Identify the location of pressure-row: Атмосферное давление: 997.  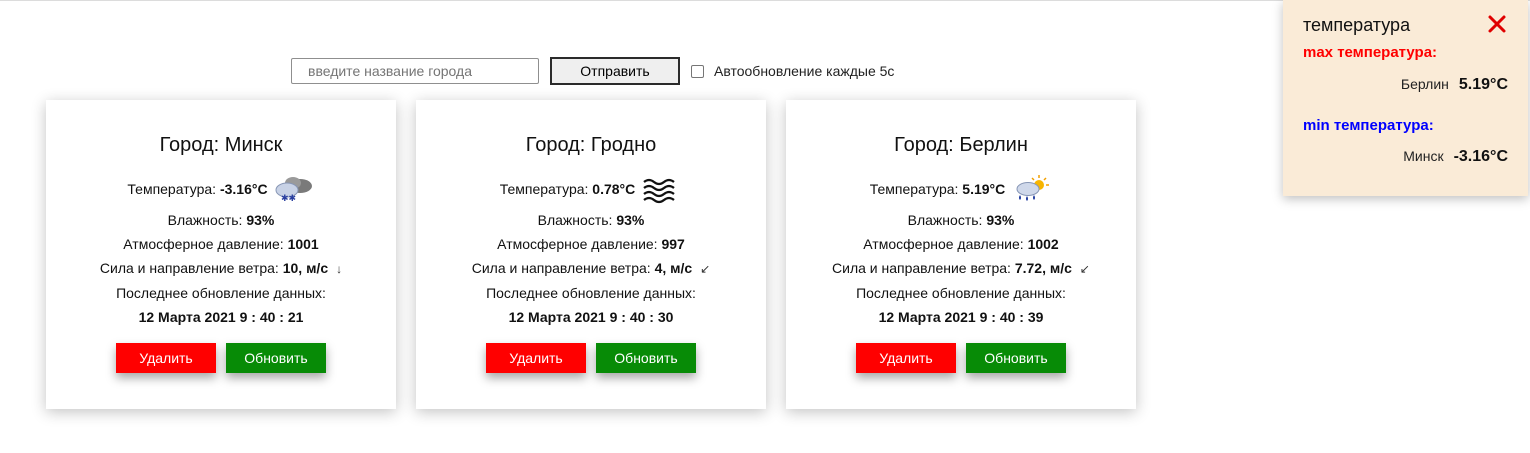
(591, 244).